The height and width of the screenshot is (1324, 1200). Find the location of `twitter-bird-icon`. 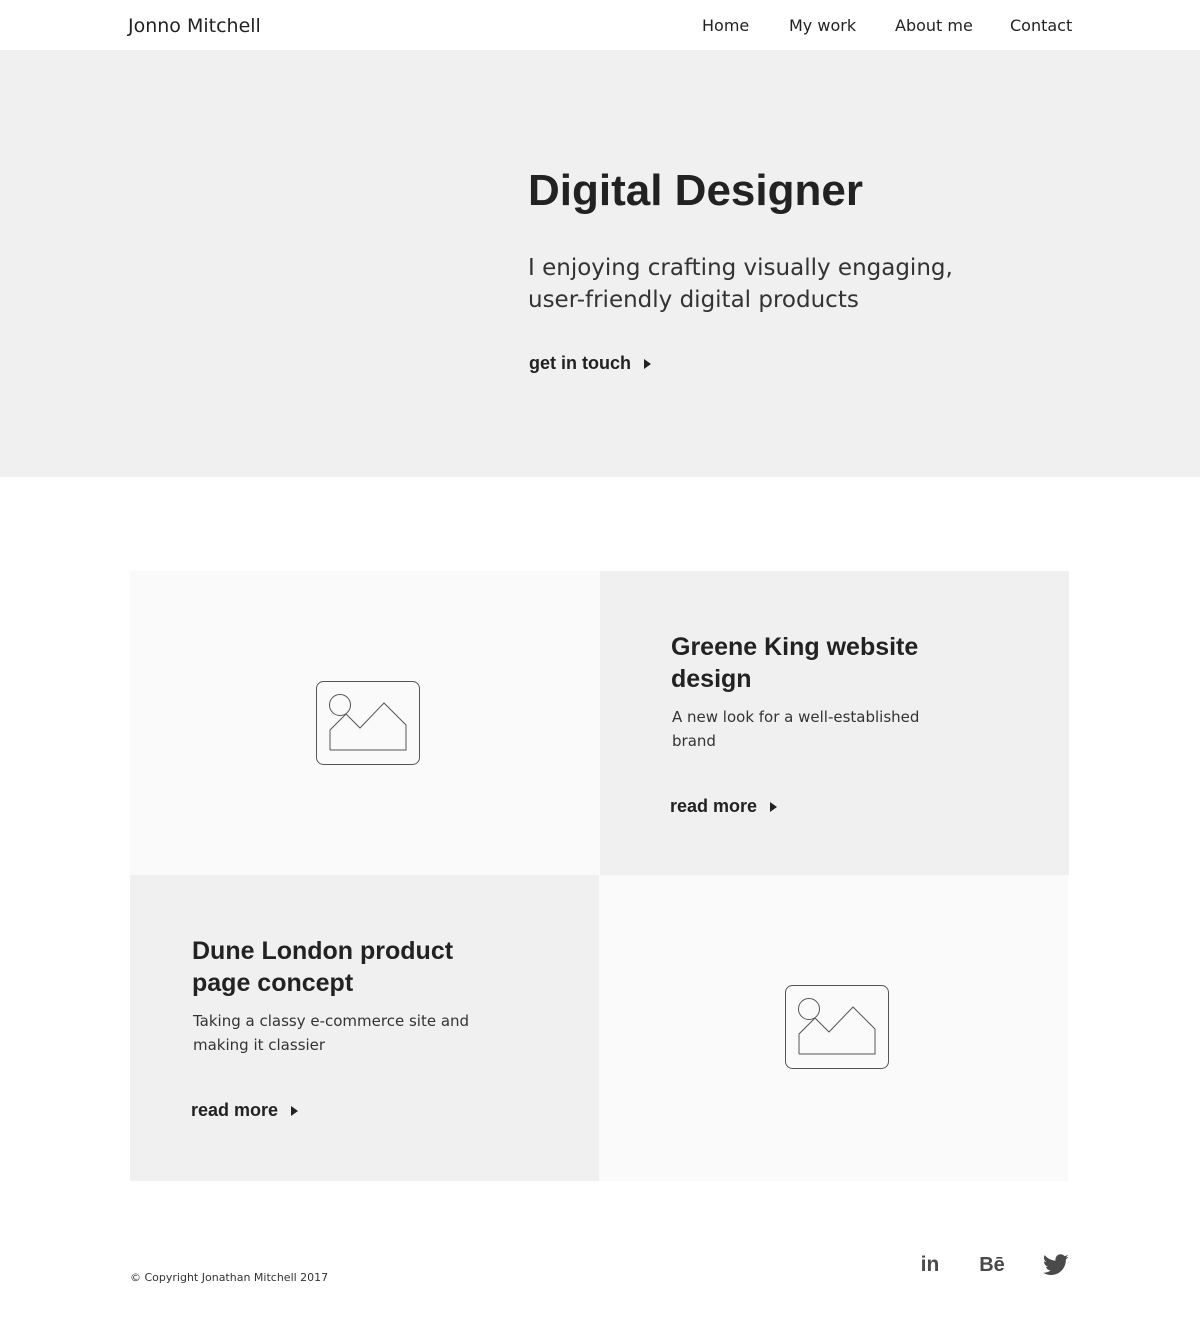

twitter-bird-icon is located at coordinates (1056, 1264).